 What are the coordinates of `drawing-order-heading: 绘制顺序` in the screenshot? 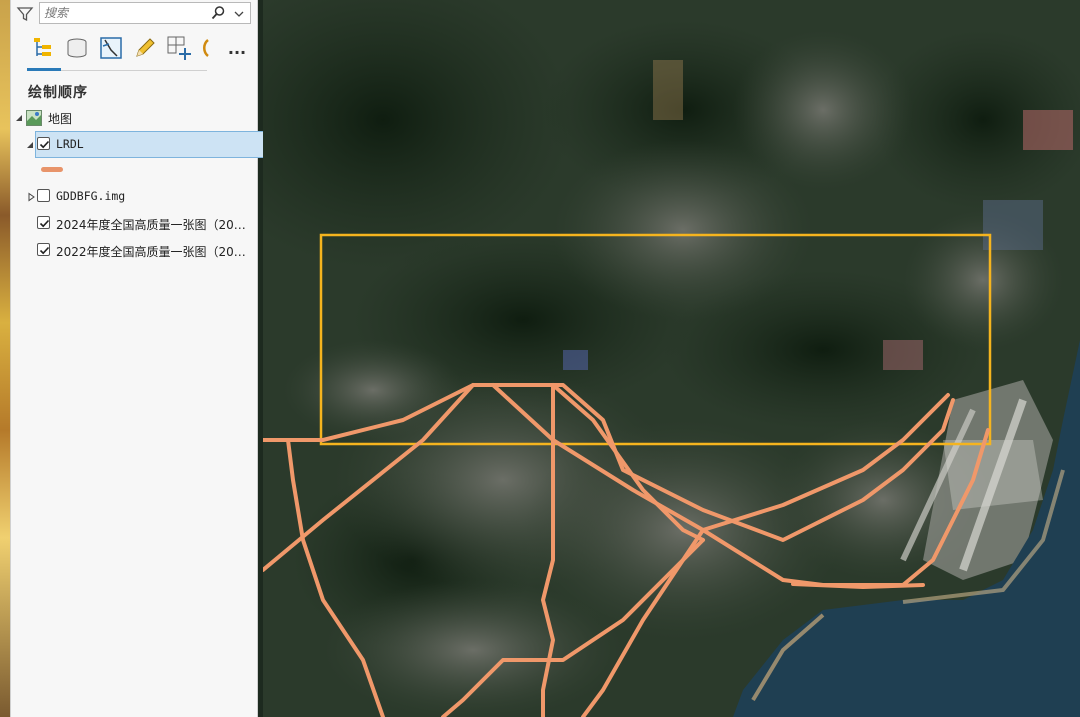 It's located at (58, 93).